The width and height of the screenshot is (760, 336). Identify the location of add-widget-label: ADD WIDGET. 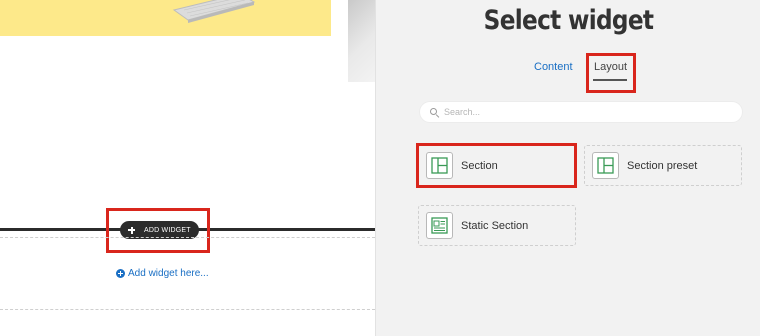
(167, 230).